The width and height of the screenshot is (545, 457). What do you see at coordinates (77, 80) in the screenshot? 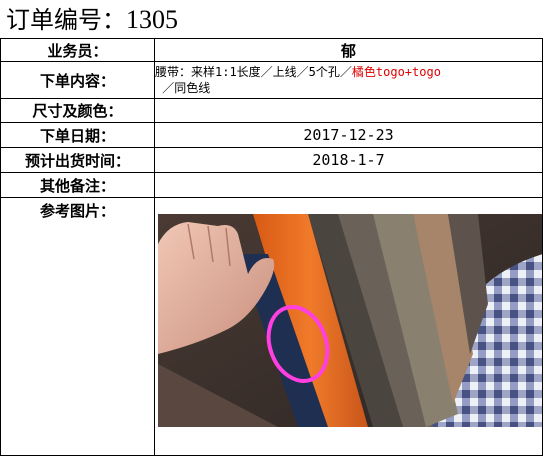
I see `order-content-label: 下单内容：` at bounding box center [77, 80].